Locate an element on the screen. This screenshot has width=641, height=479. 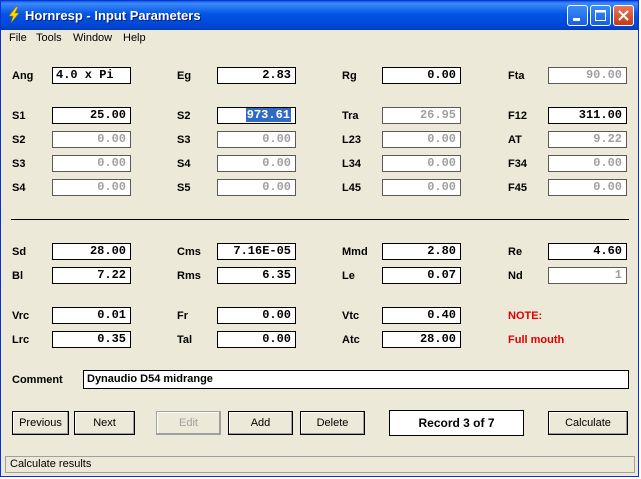
vtc-field: 0.40 is located at coordinates (421, 315).